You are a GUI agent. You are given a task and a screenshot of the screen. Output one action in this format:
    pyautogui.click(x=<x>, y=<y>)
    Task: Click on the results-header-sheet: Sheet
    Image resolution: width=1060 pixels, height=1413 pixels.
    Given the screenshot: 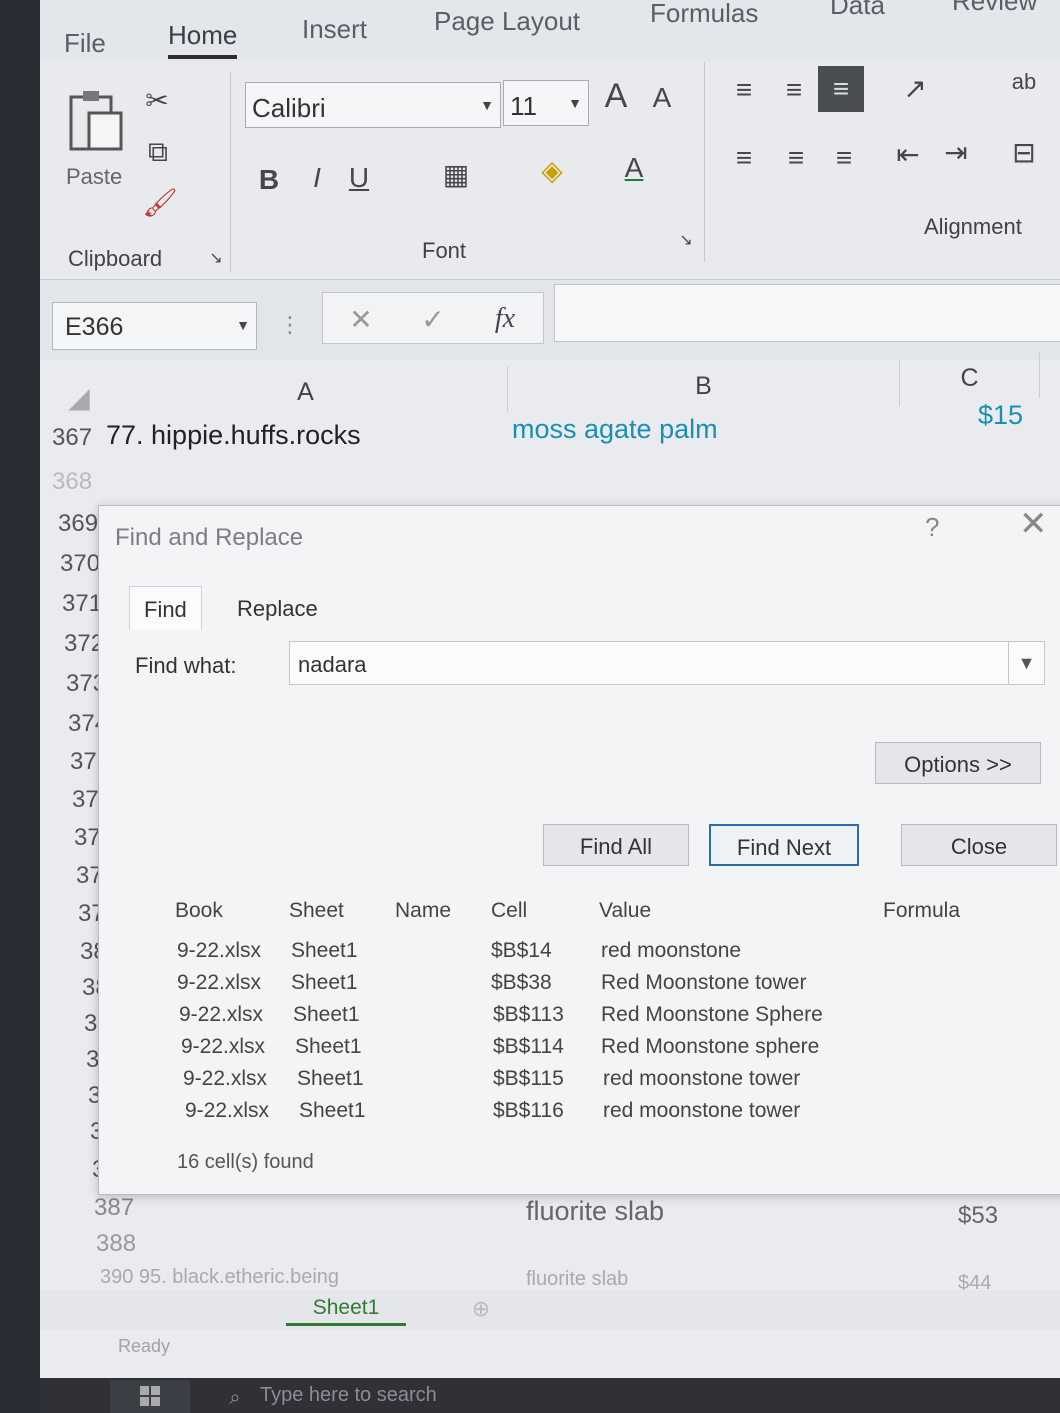 What is the action you would take?
    pyautogui.click(x=316, y=911)
    